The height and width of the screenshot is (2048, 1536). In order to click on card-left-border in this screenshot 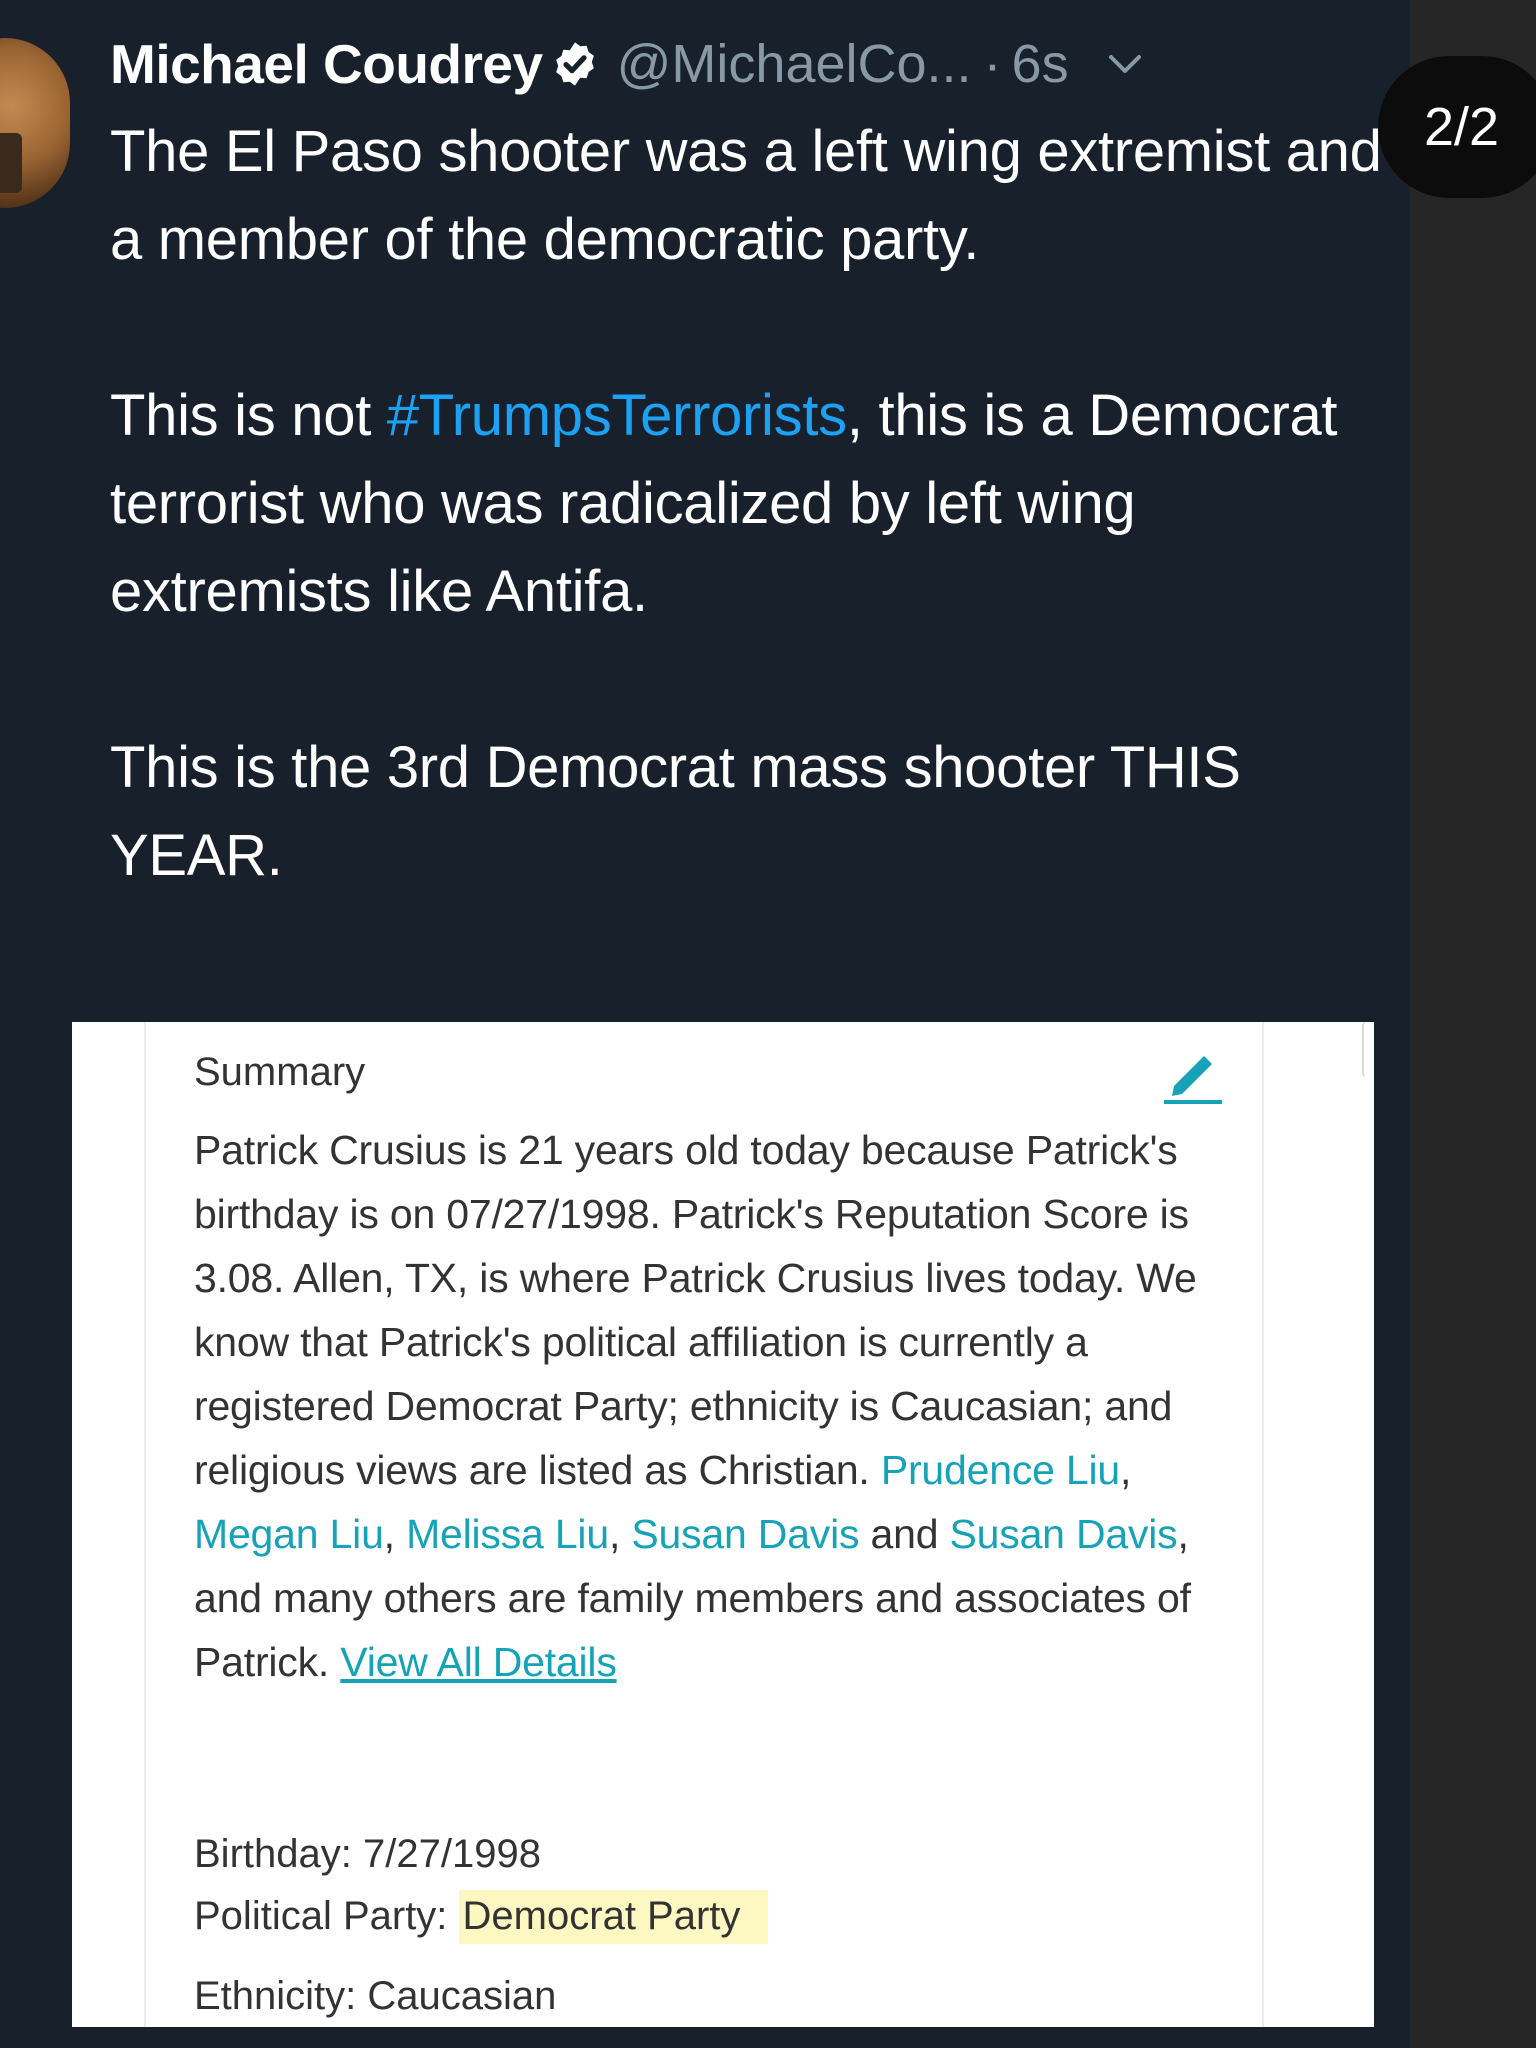, I will do `click(145, 1524)`.